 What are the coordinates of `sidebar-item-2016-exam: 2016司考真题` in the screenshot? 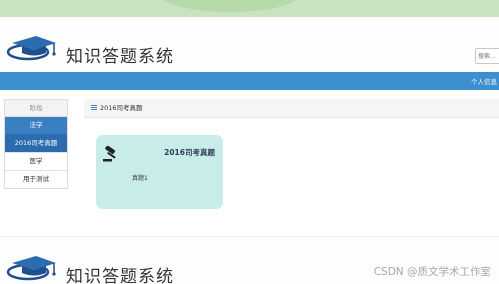 It's located at (36, 144).